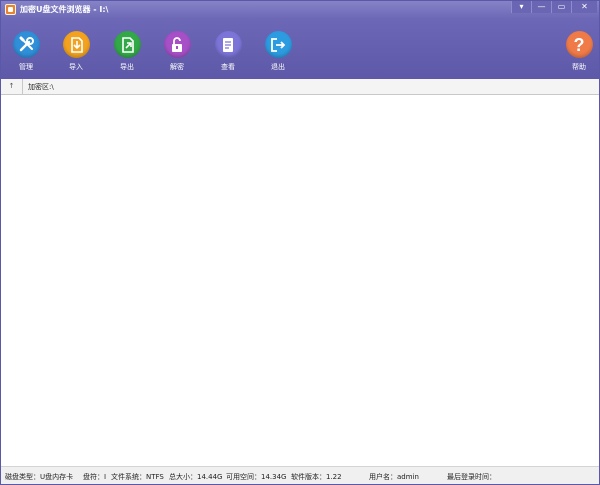 This screenshot has width=600, height=485. I want to click on software-version: 软件版本：1.22, so click(316, 477).